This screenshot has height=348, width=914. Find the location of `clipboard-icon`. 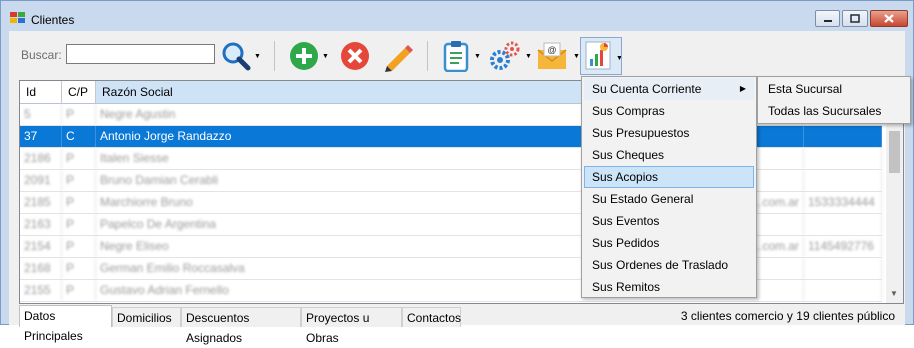

clipboard-icon is located at coordinates (456, 56).